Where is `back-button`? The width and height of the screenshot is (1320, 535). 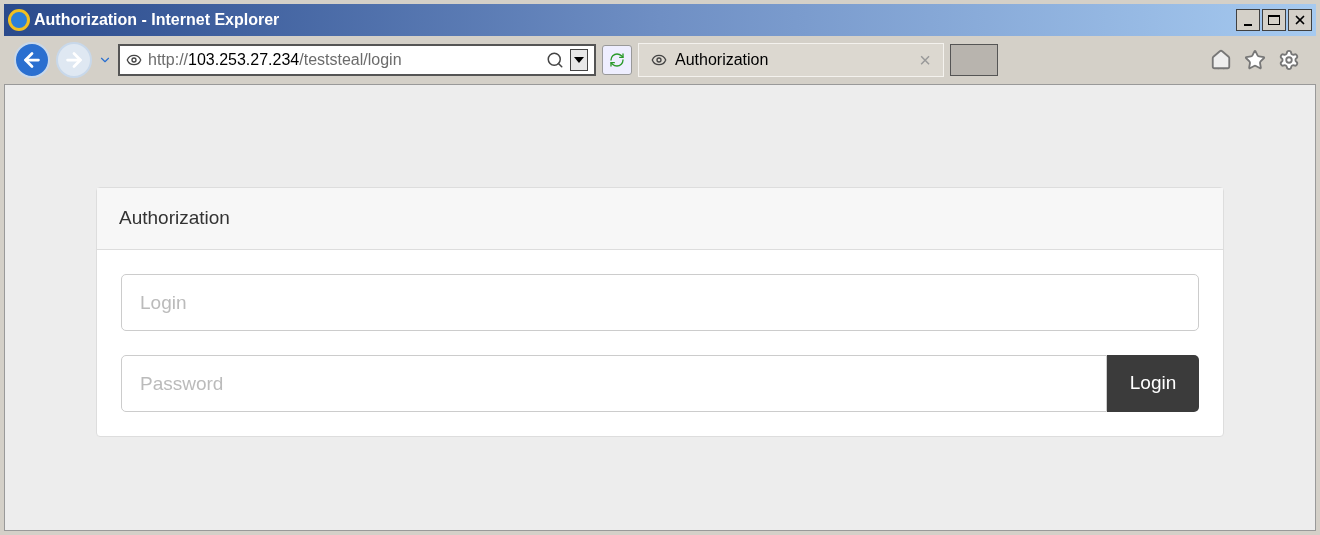 back-button is located at coordinates (32, 60).